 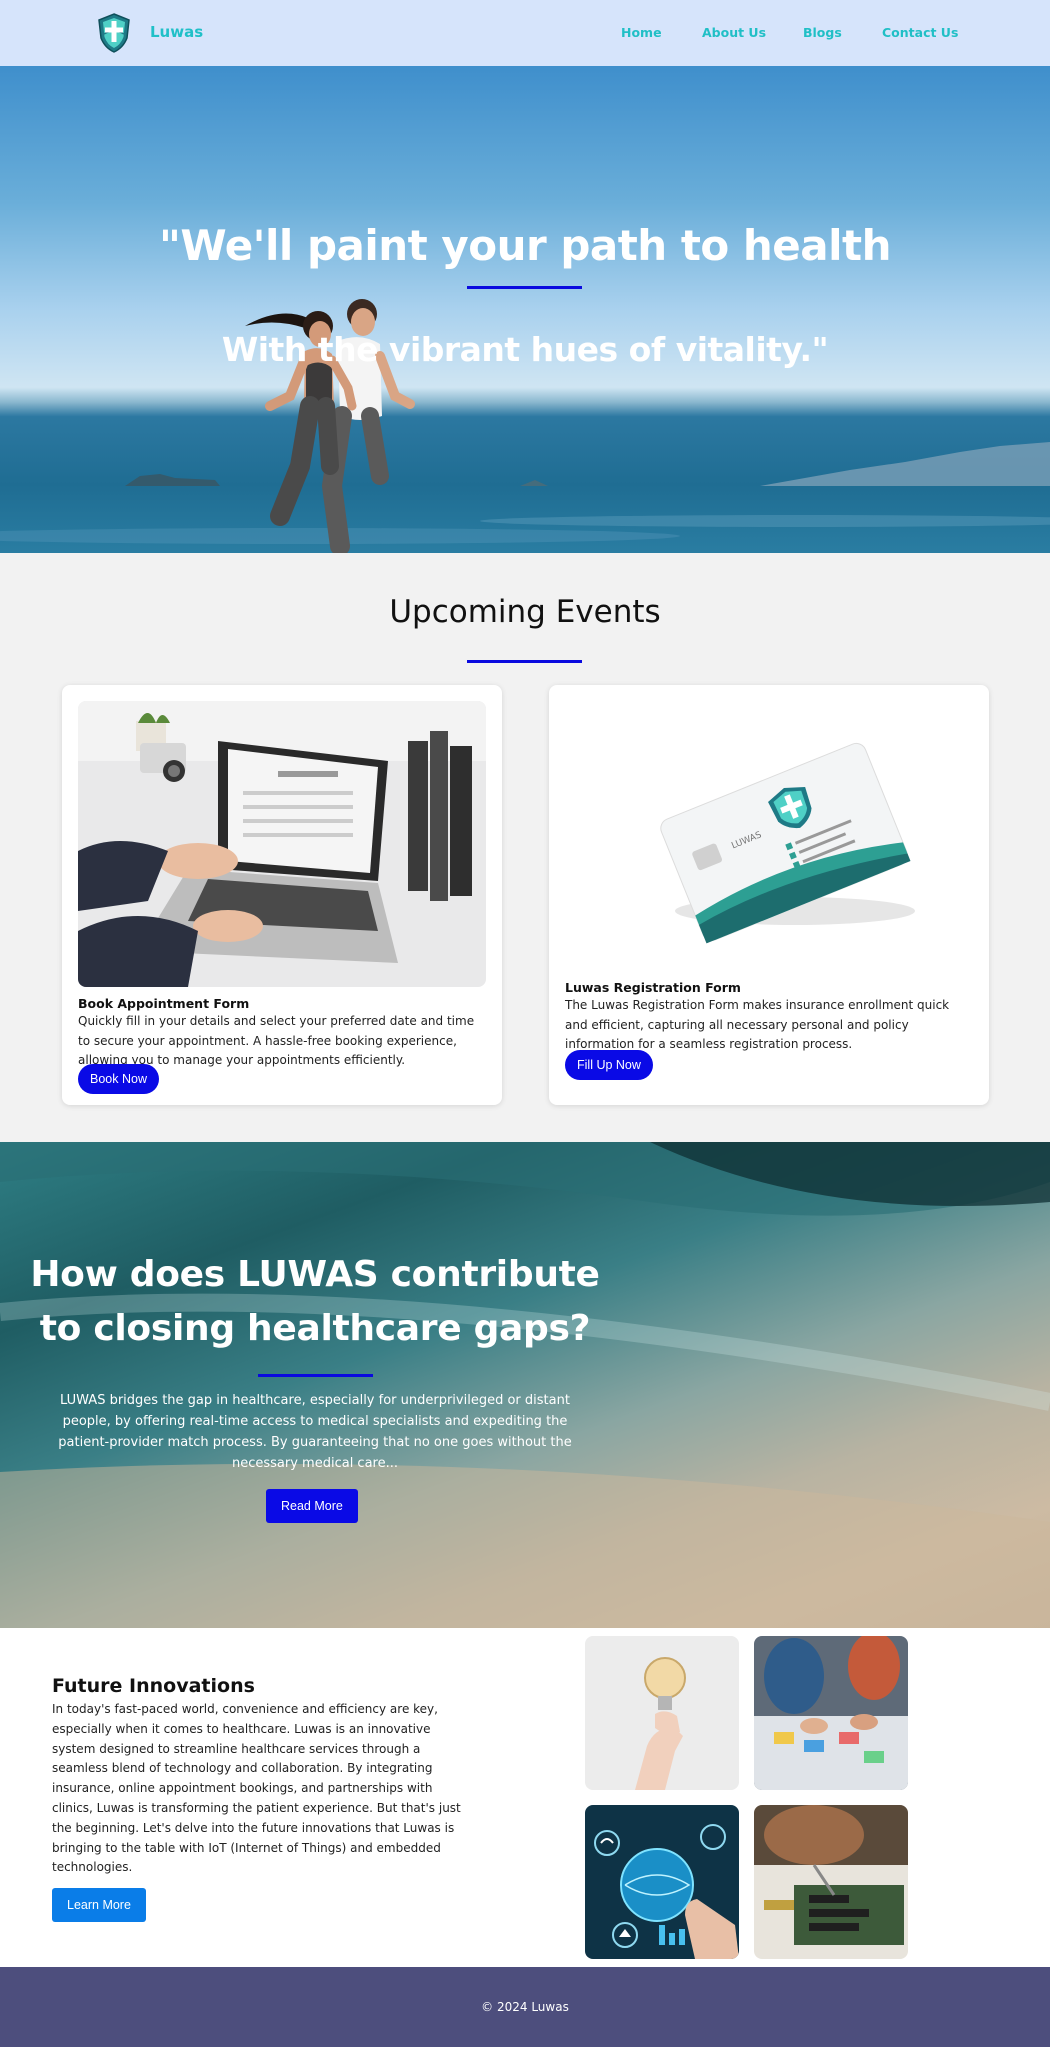 I want to click on card-title: Luwas Registration Form, so click(x=653, y=987).